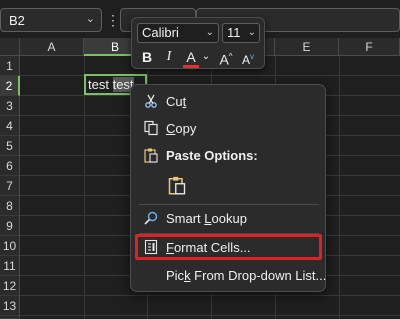 Image resolution: width=400 pixels, height=319 pixels. I want to click on italic-button: I, so click(169, 57).